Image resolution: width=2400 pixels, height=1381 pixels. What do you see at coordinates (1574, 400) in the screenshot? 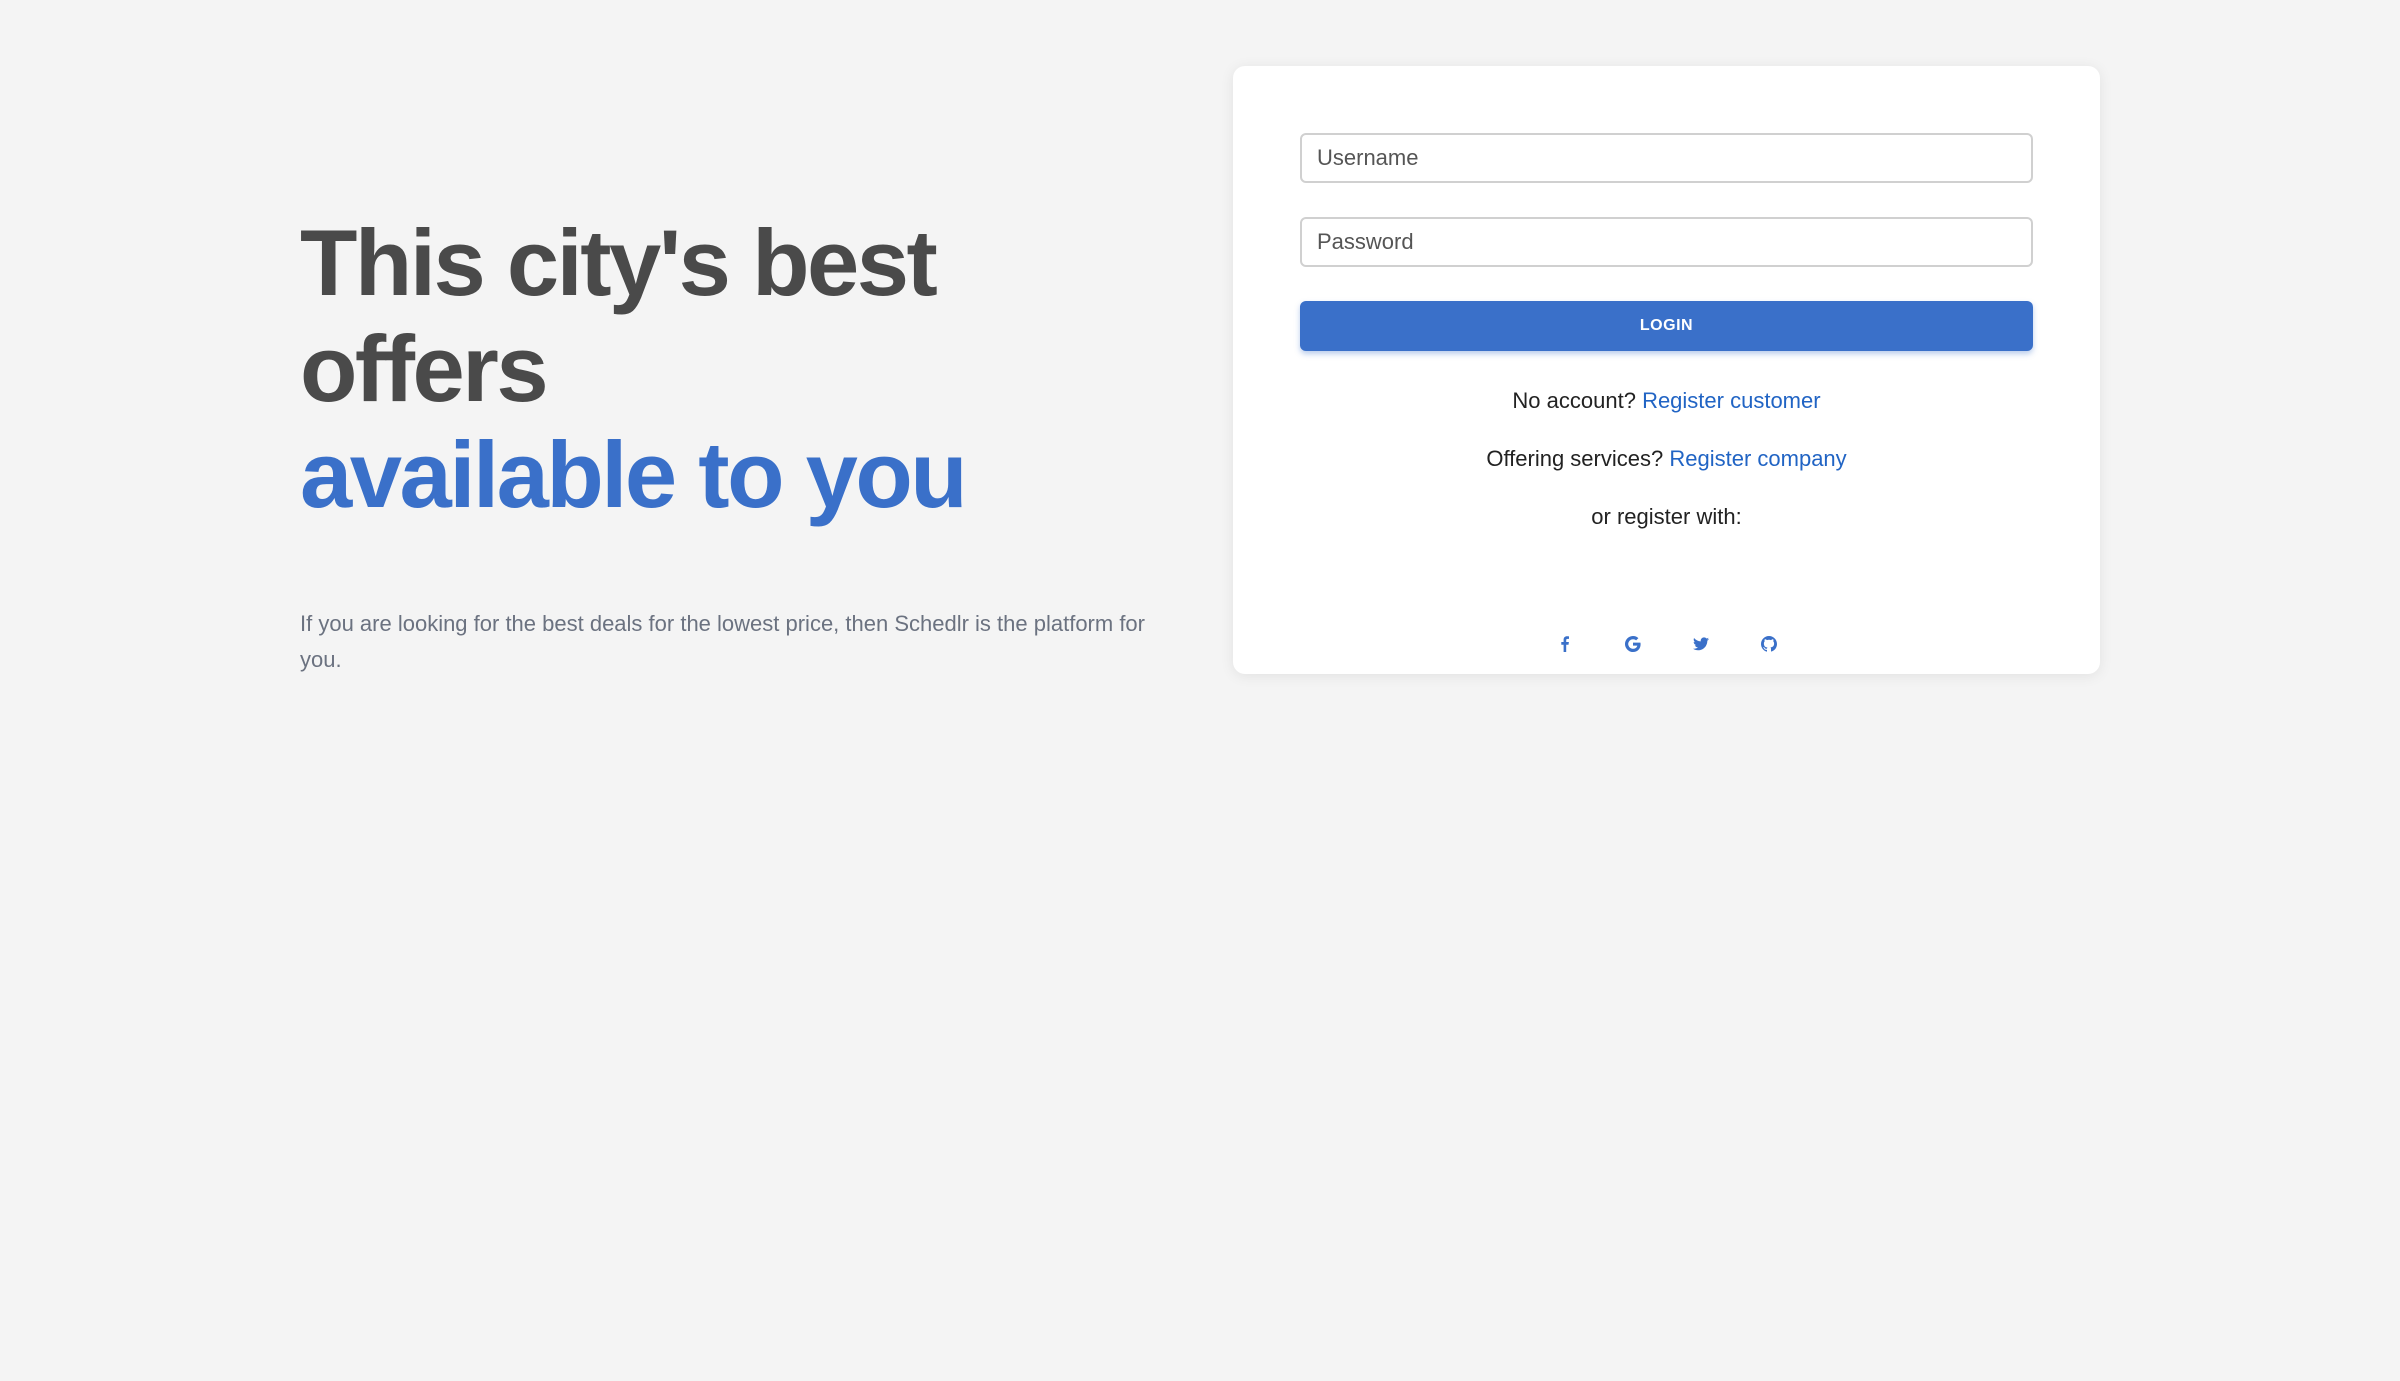
I see `no-account-text: No account?` at bounding box center [1574, 400].